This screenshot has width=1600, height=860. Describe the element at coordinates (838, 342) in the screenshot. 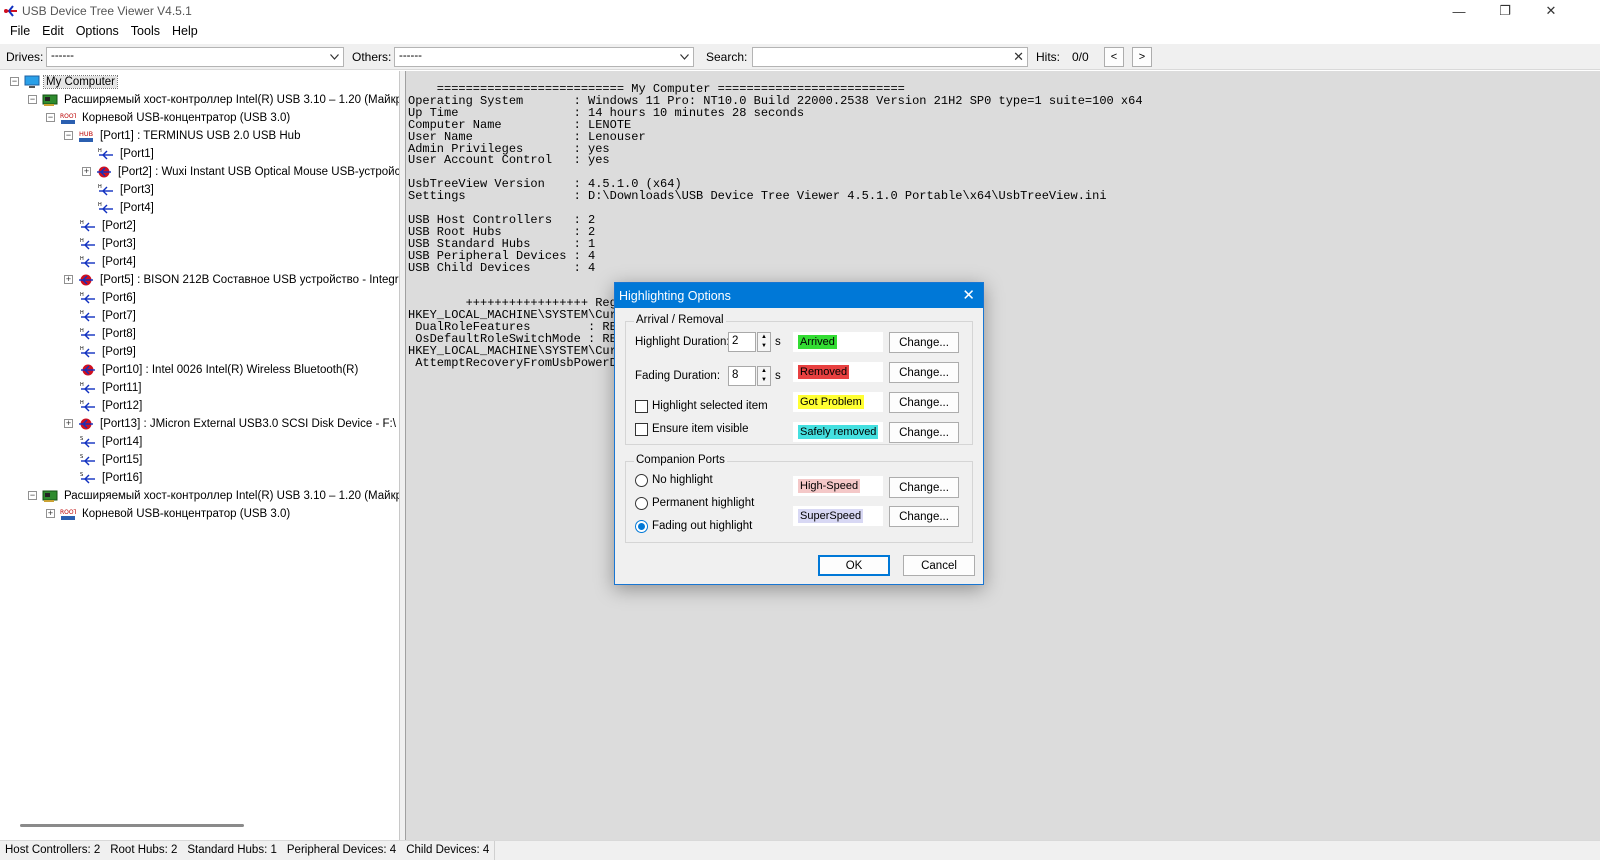

I see `arrived-swatch: Arrived` at that location.